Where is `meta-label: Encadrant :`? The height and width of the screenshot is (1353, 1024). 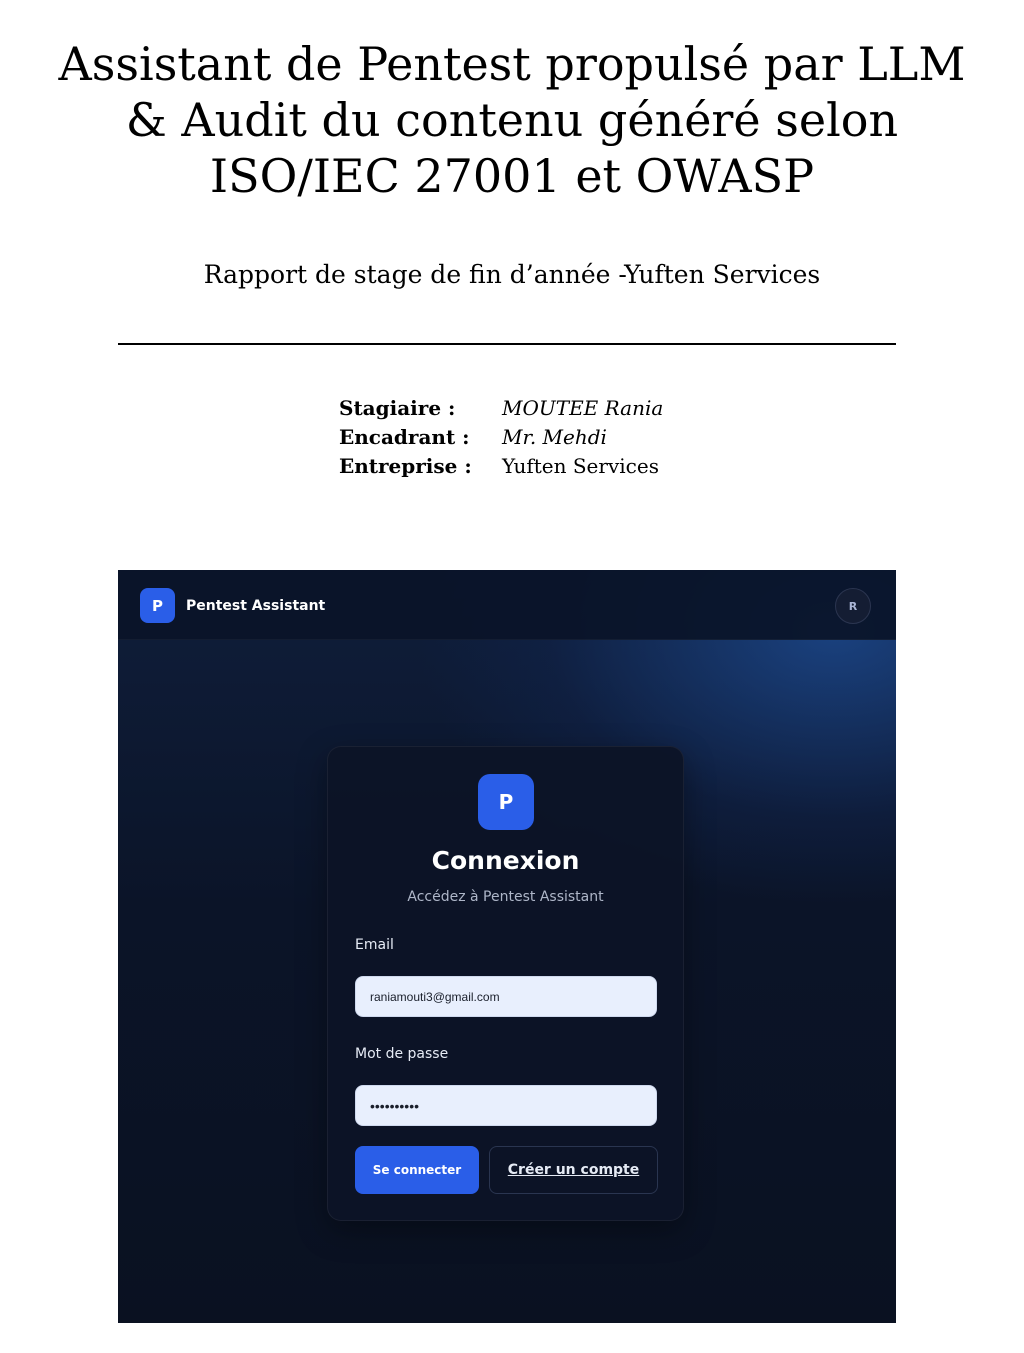 meta-label: Encadrant : is located at coordinates (404, 437).